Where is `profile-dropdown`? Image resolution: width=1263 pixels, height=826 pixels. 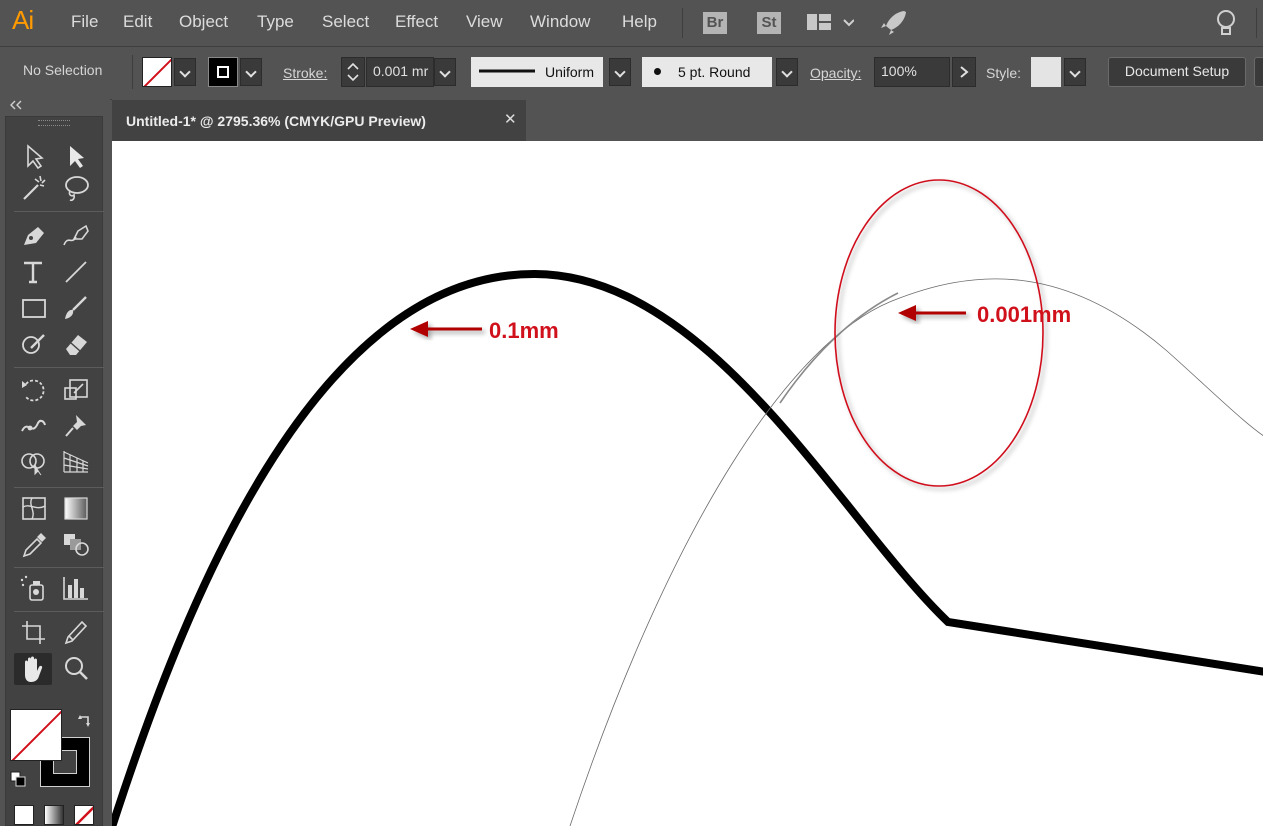 profile-dropdown is located at coordinates (620, 72).